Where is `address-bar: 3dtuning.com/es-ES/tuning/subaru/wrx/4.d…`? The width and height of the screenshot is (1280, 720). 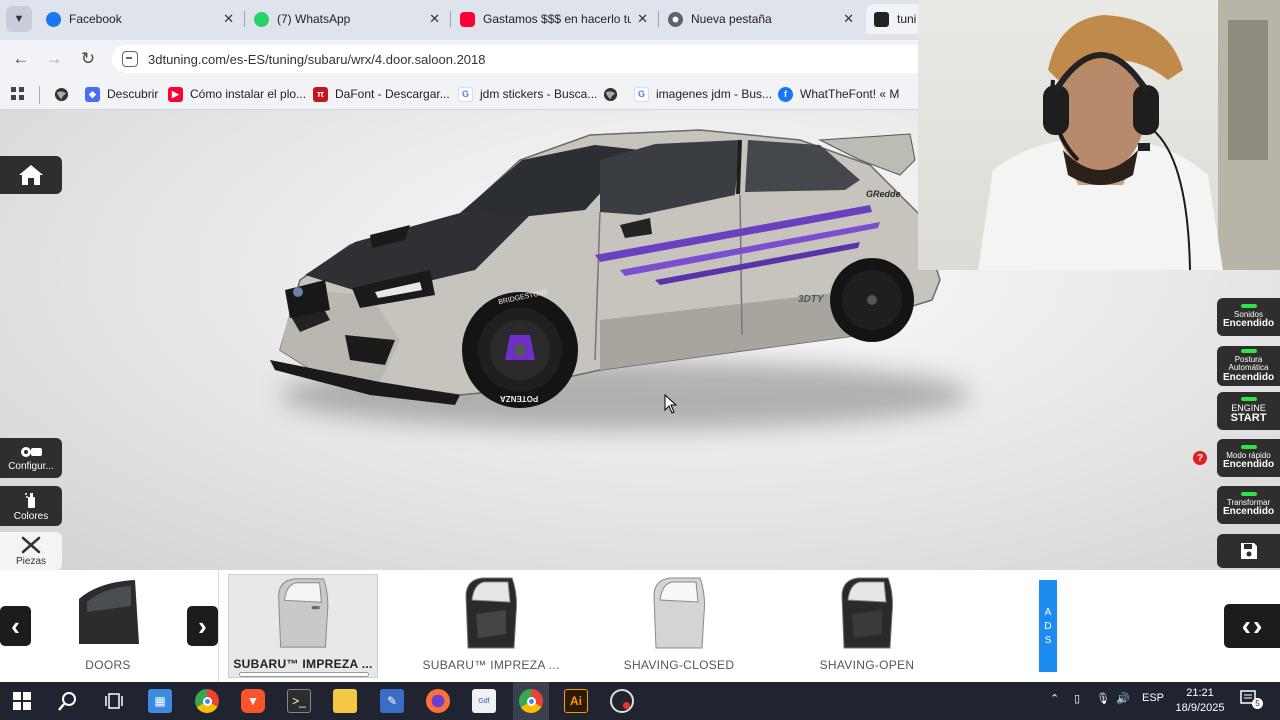
address-bar: 3dtuning.com/es-ES/tuning/subaru/wrx/4.d… is located at coordinates (515, 59).